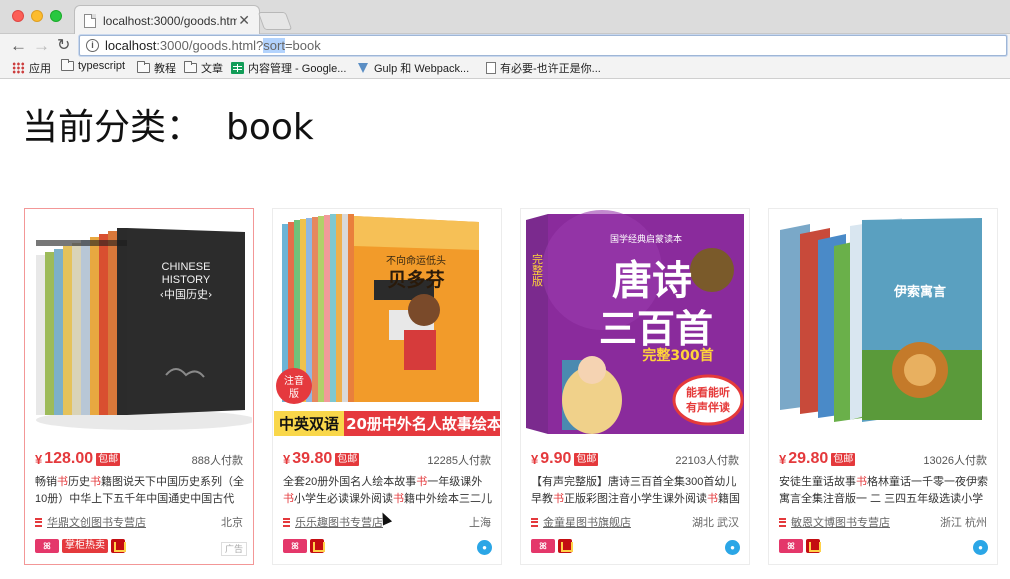 This screenshot has width=1010, height=579. I want to click on cover-text: 中英双语, so click(309, 424).